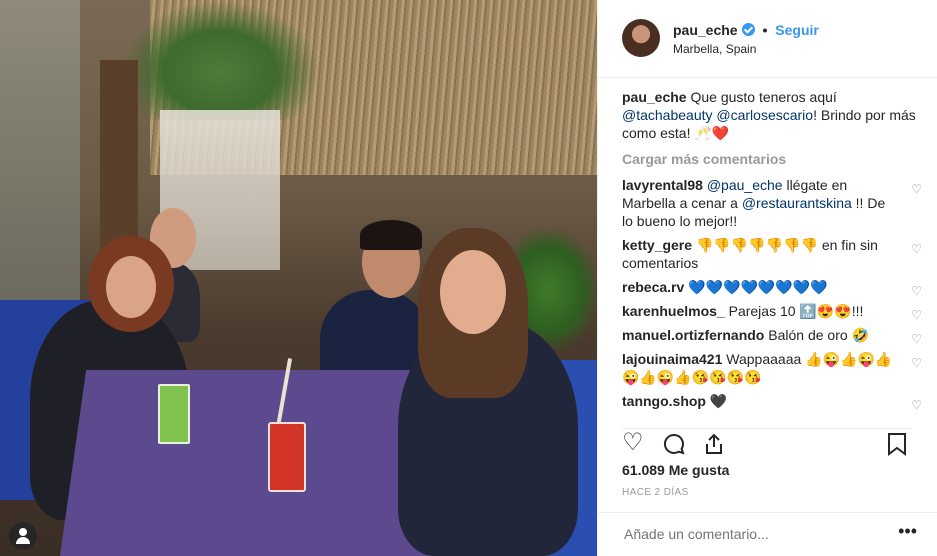 Image resolution: width=937 pixels, height=556 pixels. What do you see at coordinates (705, 30) in the screenshot?
I see `header-username: pau_eche` at bounding box center [705, 30].